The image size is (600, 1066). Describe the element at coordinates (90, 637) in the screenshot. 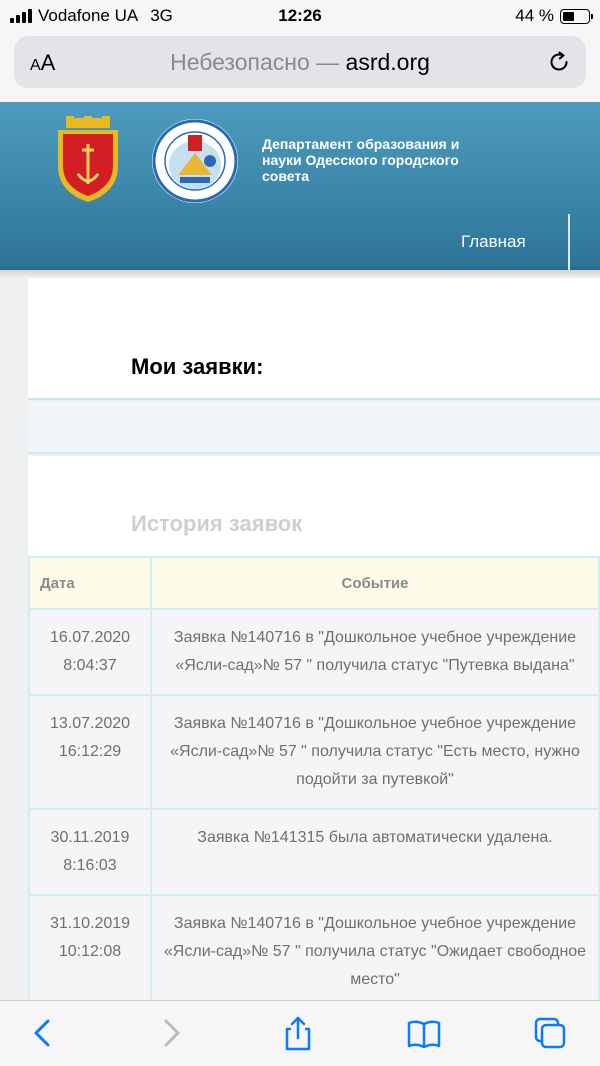

I see `row-date: 16.07.2020` at that location.